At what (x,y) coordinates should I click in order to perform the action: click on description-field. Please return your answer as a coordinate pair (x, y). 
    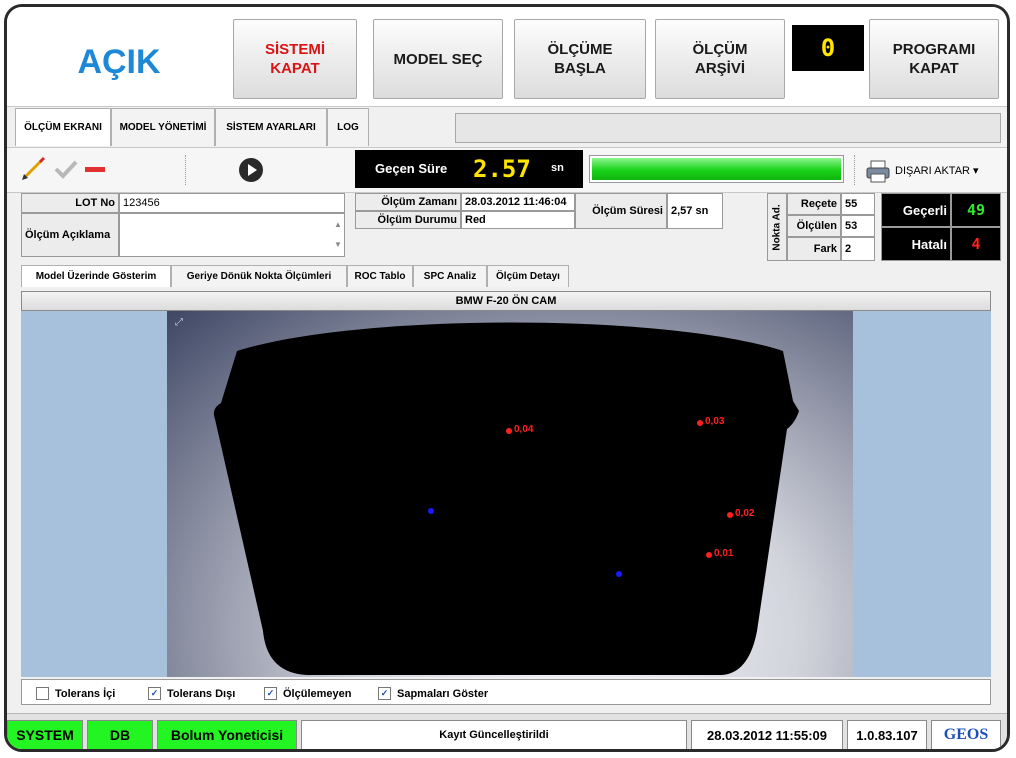
    Looking at the image, I should click on (232, 235).